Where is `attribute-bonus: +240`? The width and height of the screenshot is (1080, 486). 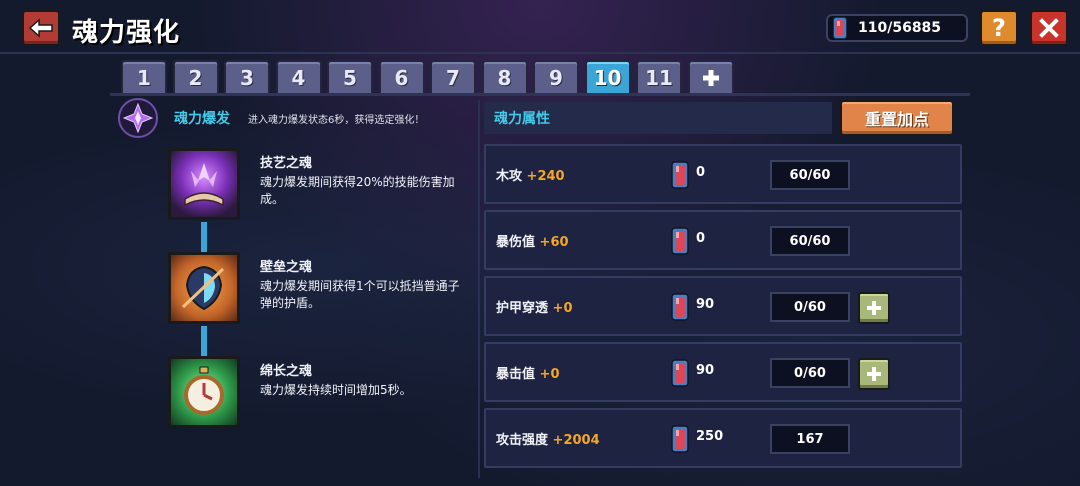
attribute-bonus: +240 is located at coordinates (545, 176).